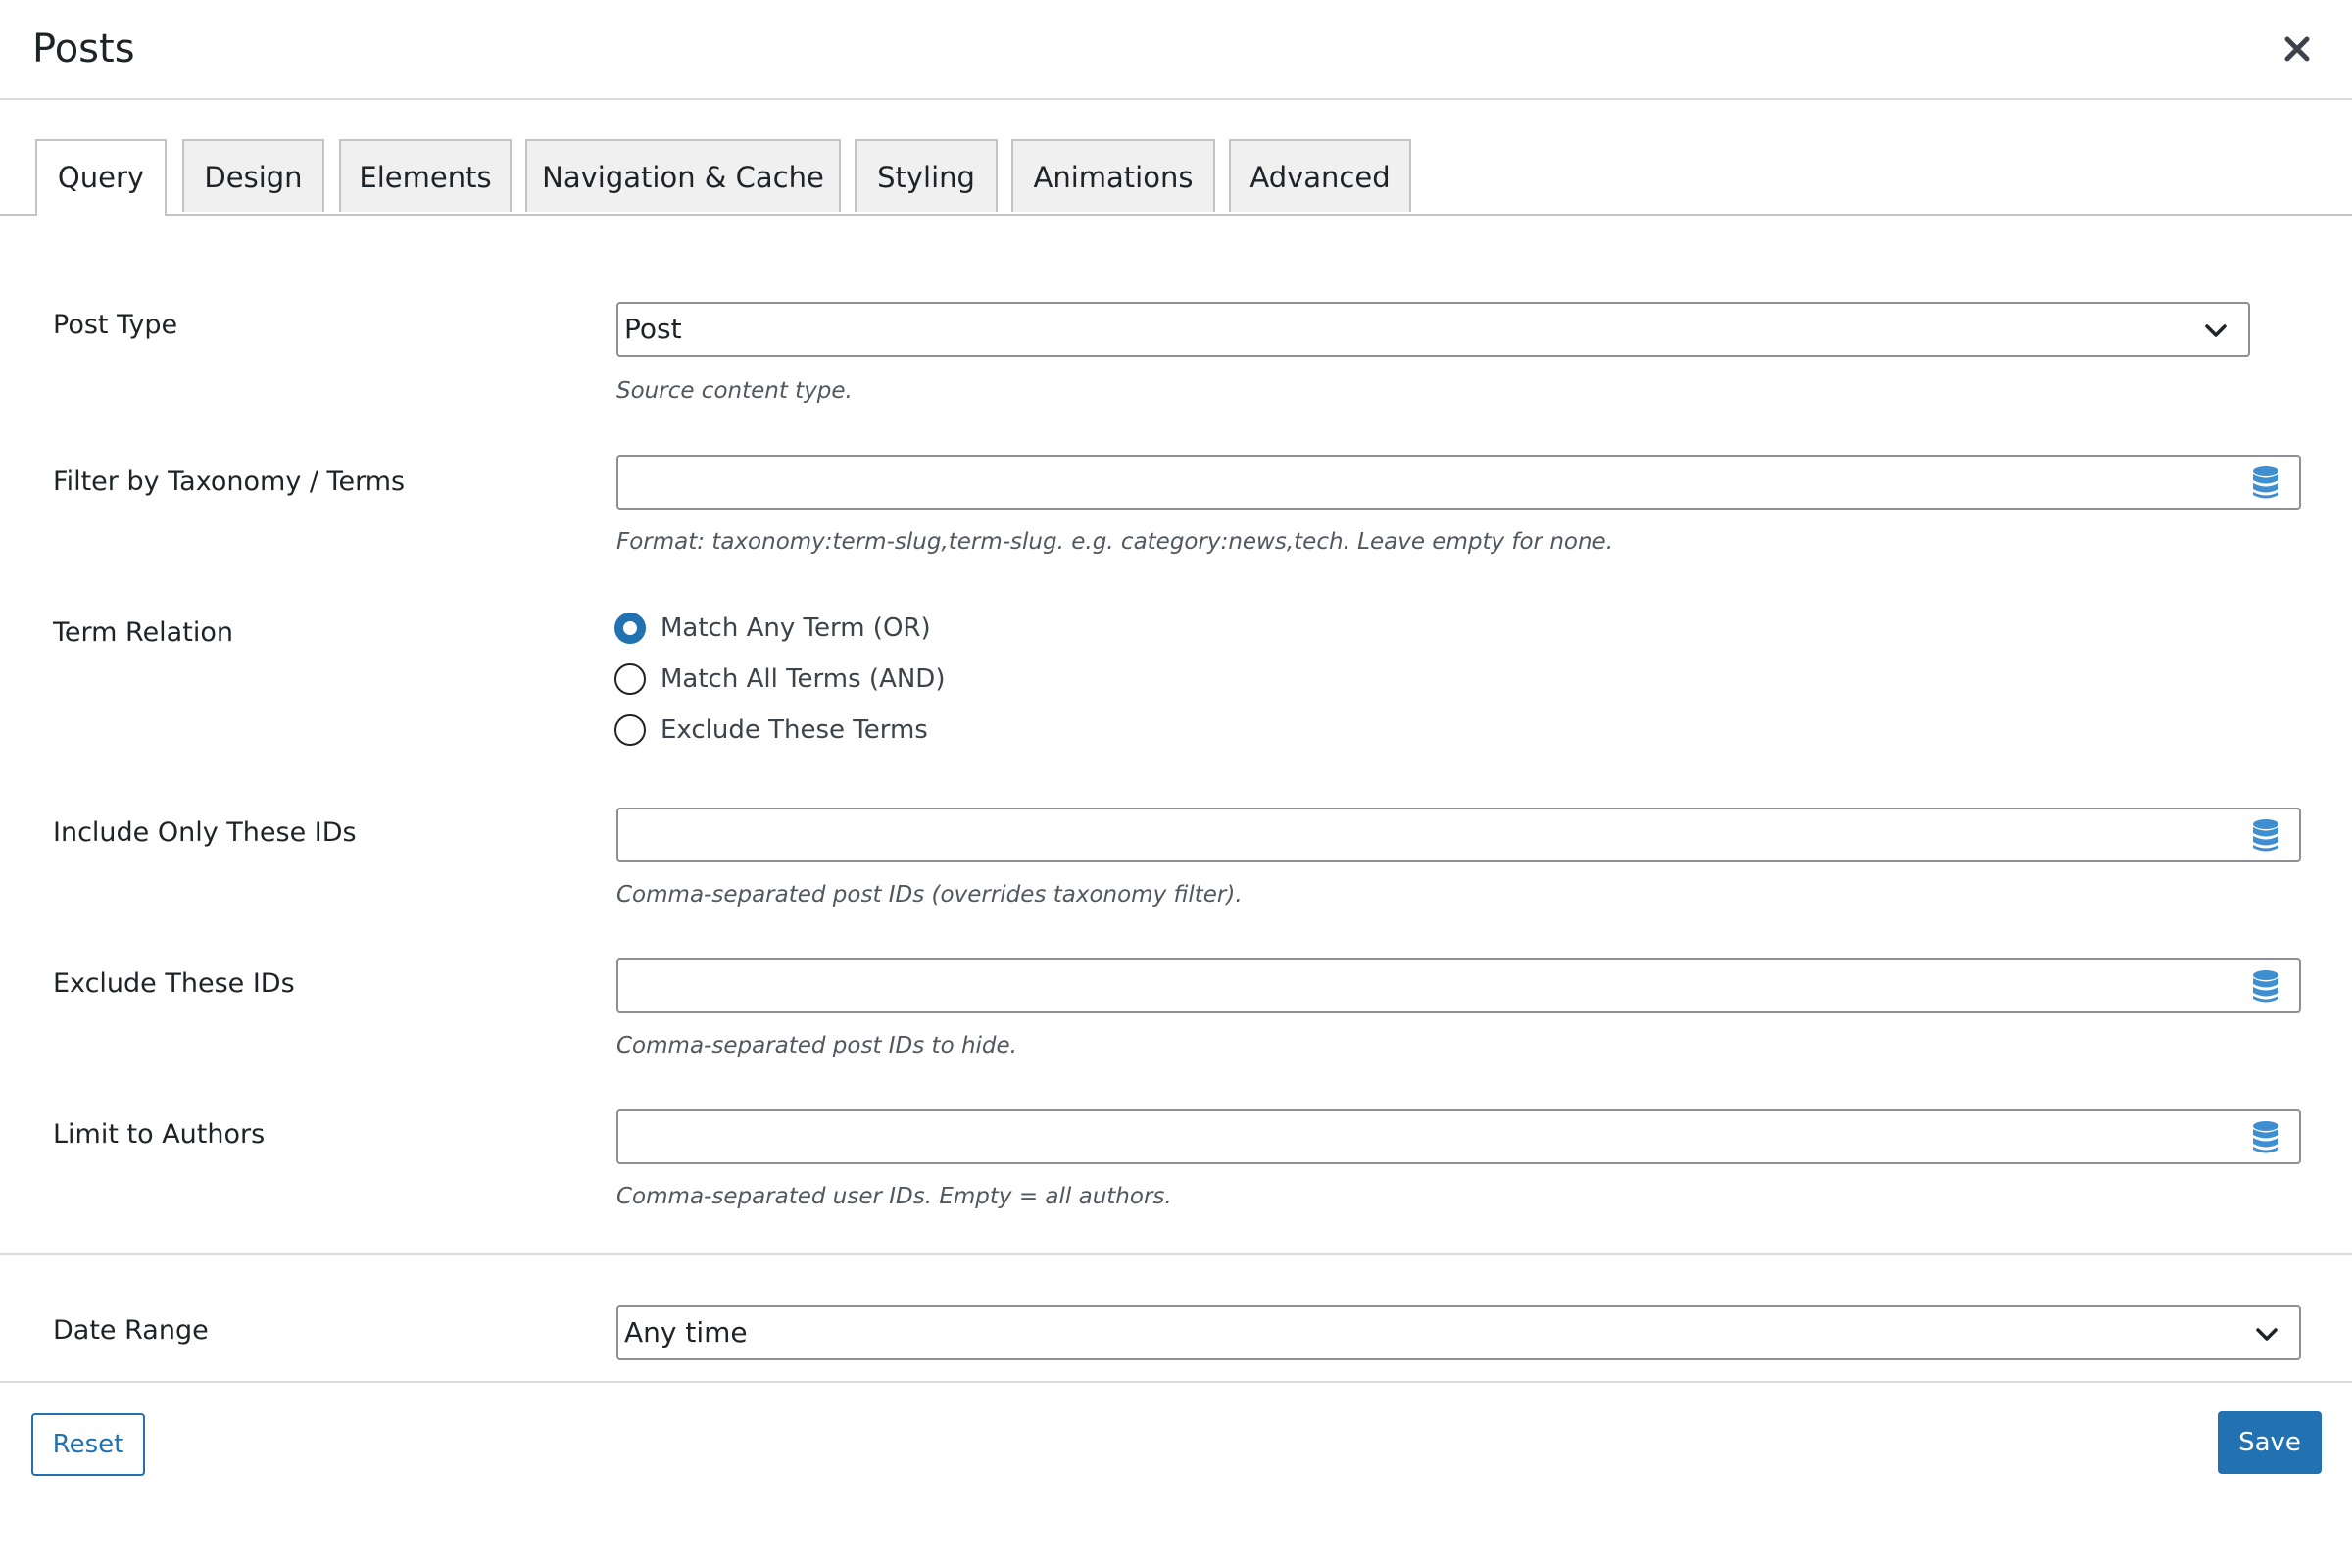  Describe the element at coordinates (1458, 835) in the screenshot. I see `include-ids-input` at that location.